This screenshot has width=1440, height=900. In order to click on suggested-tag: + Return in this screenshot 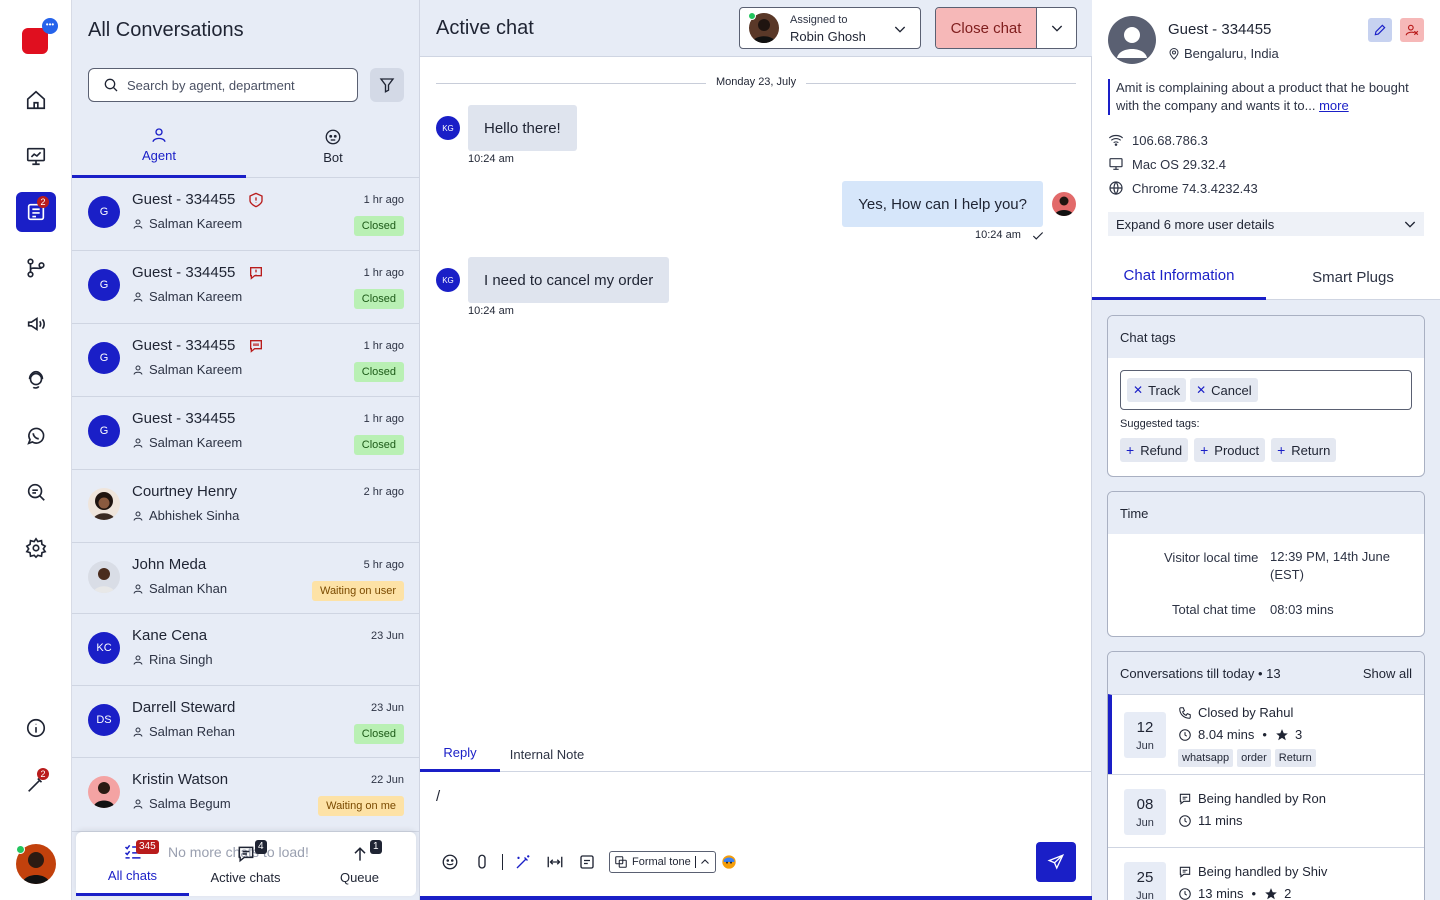, I will do `click(1304, 450)`.